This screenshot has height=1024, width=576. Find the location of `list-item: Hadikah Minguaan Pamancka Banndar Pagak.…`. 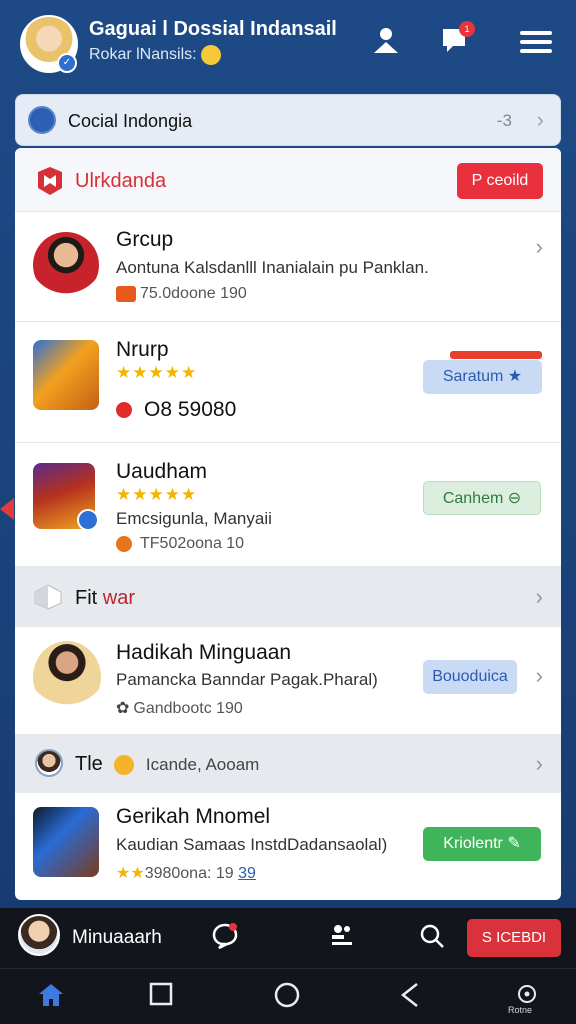

list-item: Hadikah Minguaan Pamancka Banndar Pagak.… is located at coordinates (288, 681).